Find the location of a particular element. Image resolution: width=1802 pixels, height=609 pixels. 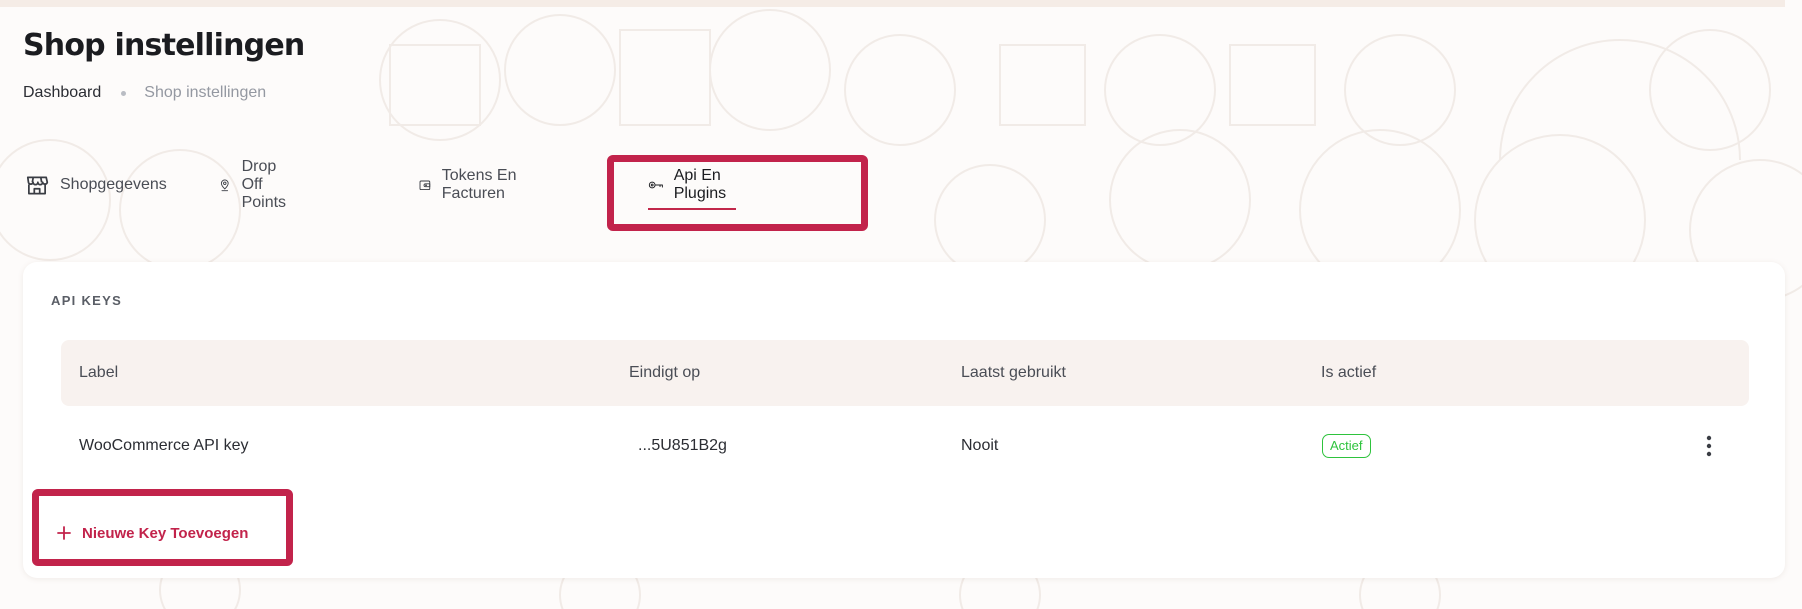

breadcrumb-separator is located at coordinates (124, 93).